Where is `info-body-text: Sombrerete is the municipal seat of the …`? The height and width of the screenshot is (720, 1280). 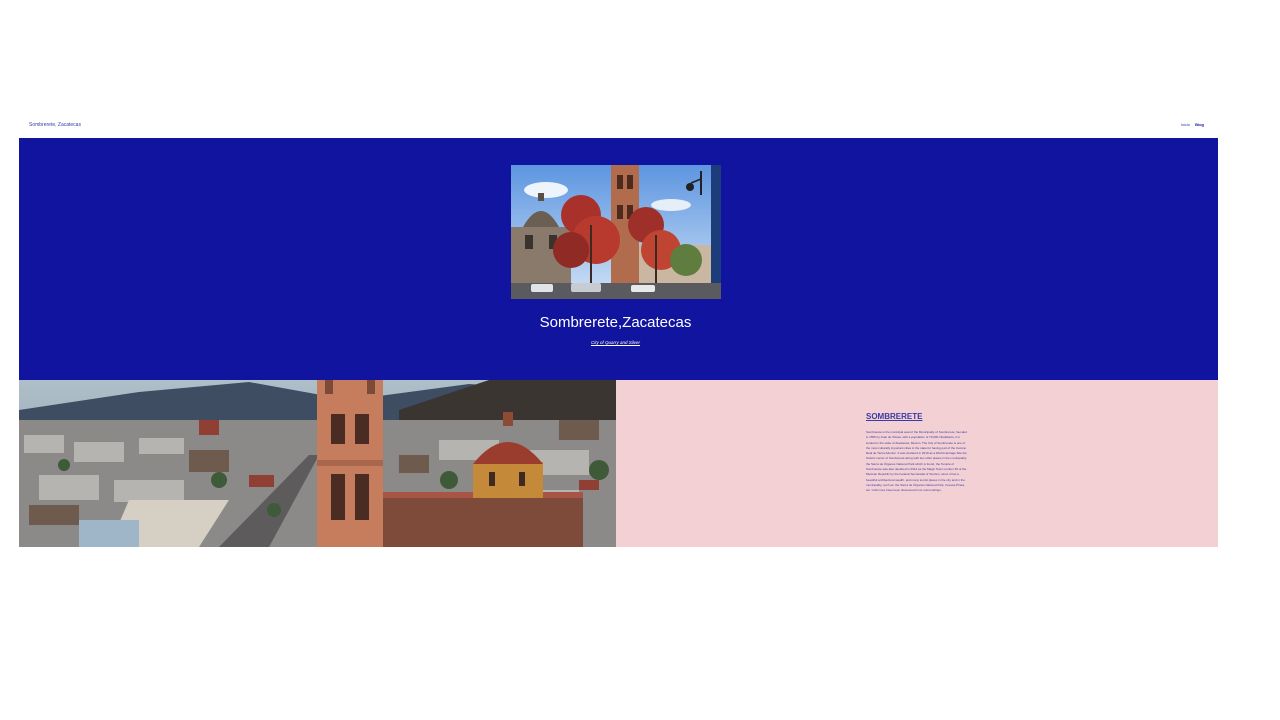 info-body-text: Sombrerete is the municipal seat of the … is located at coordinates (917, 461).